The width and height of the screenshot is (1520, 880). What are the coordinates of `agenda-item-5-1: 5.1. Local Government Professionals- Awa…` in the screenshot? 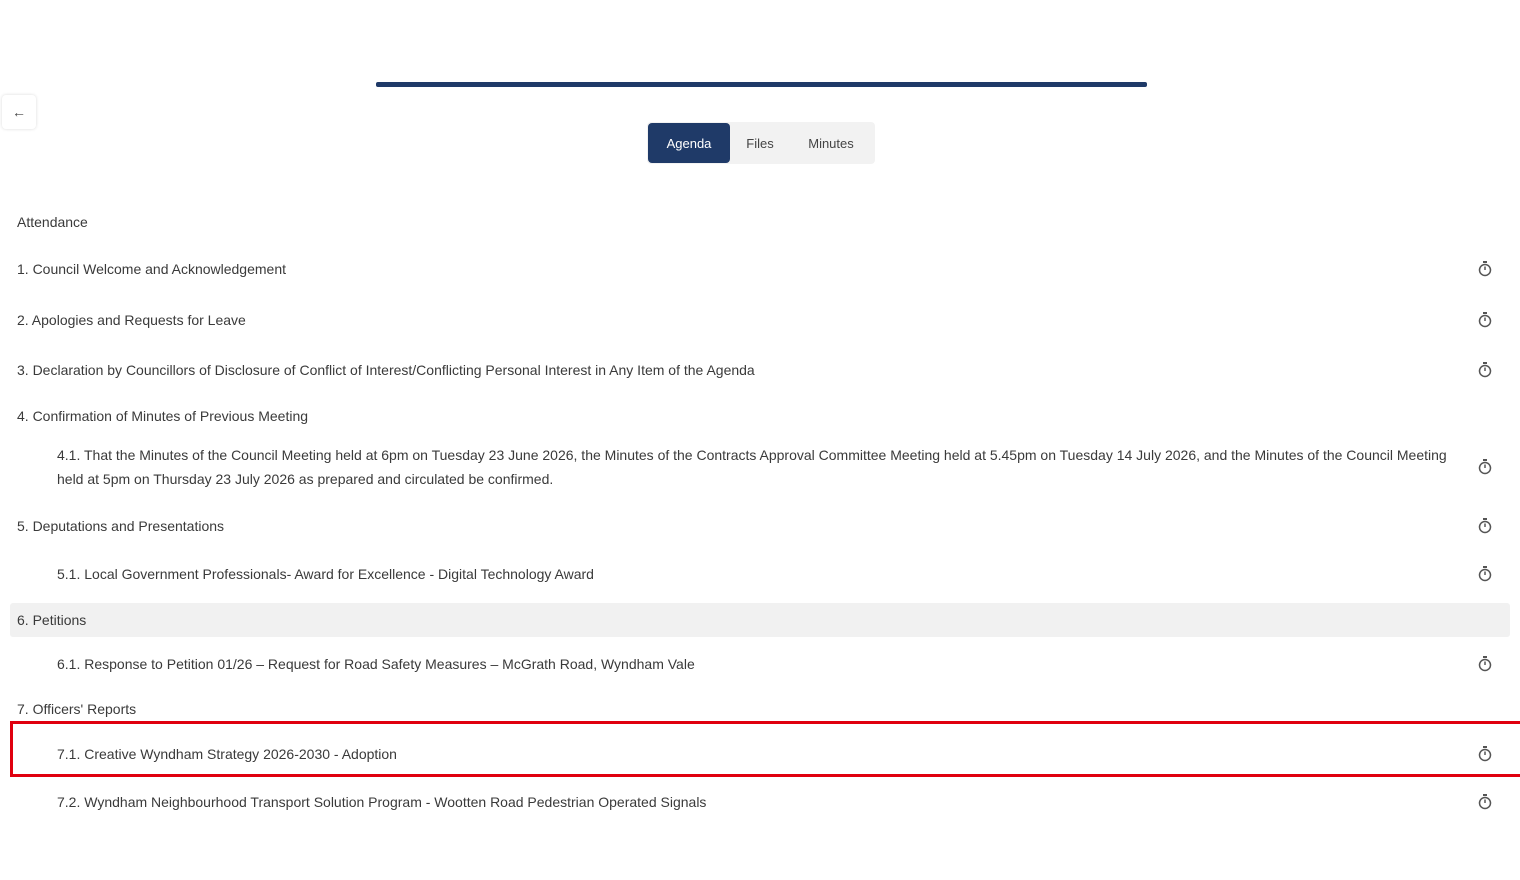 It's located at (760, 574).